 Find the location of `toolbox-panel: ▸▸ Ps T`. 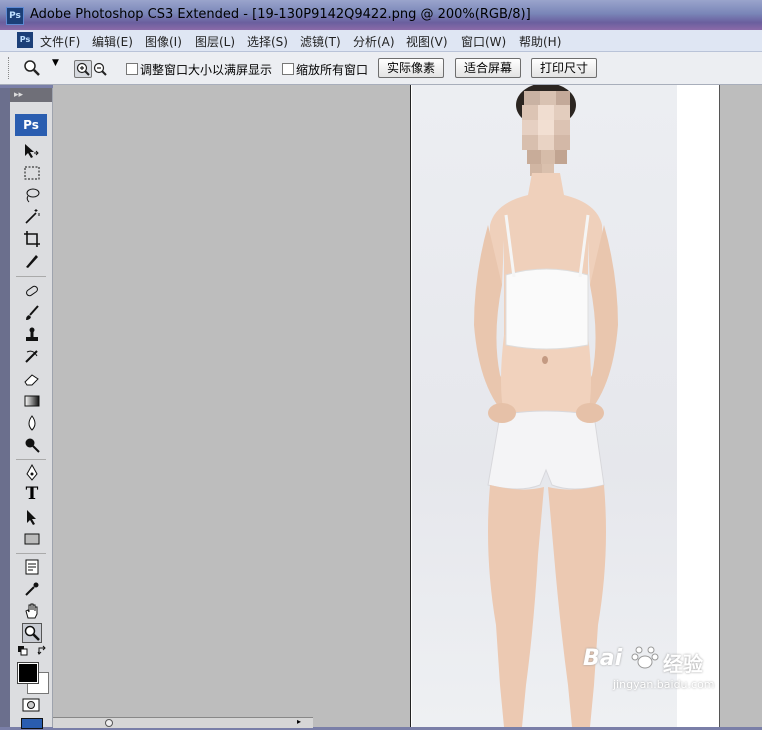

toolbox-panel: ▸▸ Ps T is located at coordinates (31, 408).